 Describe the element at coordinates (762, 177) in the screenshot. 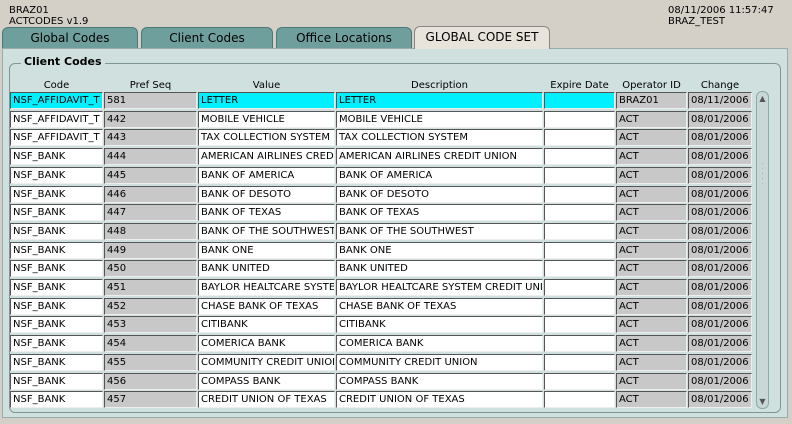

I see `scroll-grip-icon: · · · · ·` at that location.